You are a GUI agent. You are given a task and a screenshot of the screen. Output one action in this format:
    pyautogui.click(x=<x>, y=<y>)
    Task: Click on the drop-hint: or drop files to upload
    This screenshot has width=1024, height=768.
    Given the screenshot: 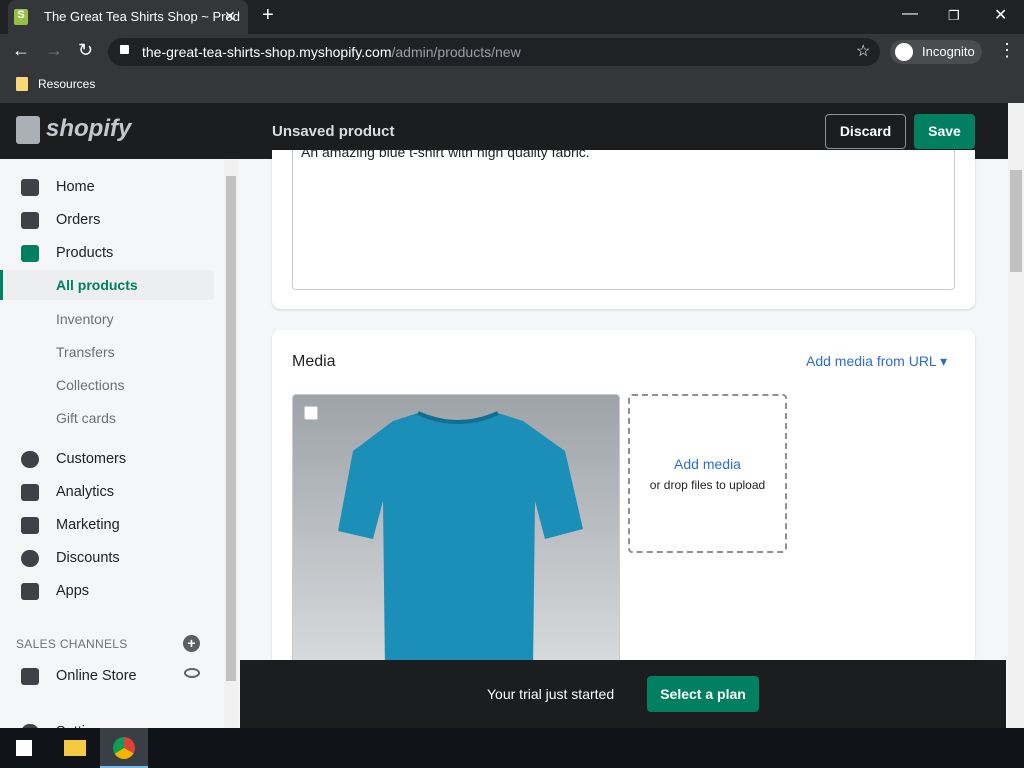 What is the action you would take?
    pyautogui.click(x=707, y=485)
    